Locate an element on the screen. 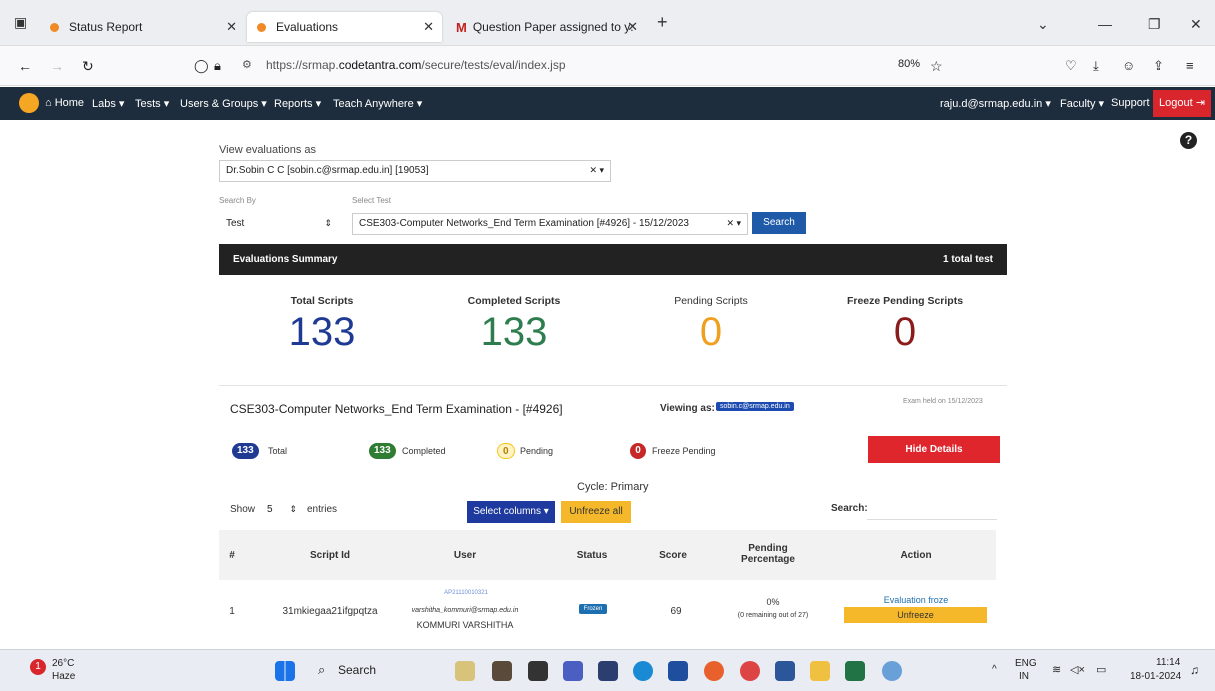 The image size is (1215, 691). close-window-icon: ✕ is located at coordinates (1196, 24).